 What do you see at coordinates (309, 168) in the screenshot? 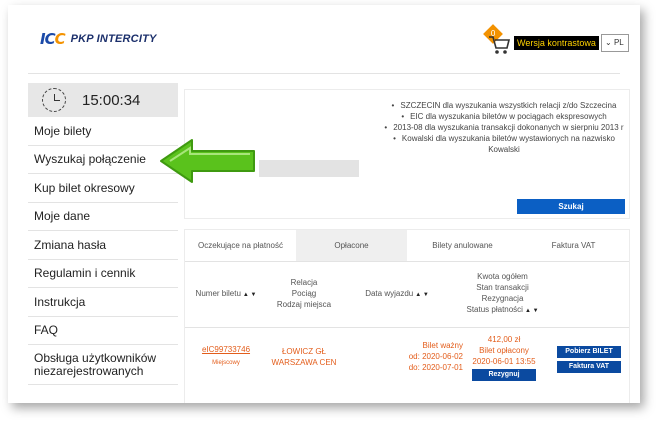
I see `search-input` at bounding box center [309, 168].